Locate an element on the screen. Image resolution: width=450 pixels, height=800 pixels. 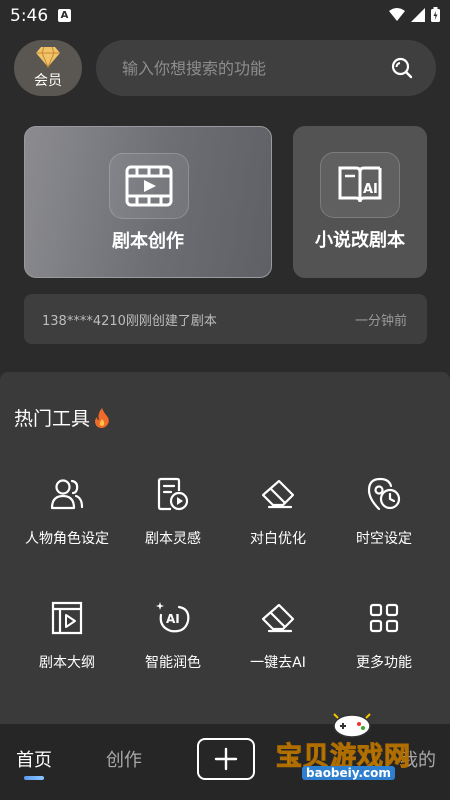
tool-label: 时空设定 is located at coordinates (384, 539).